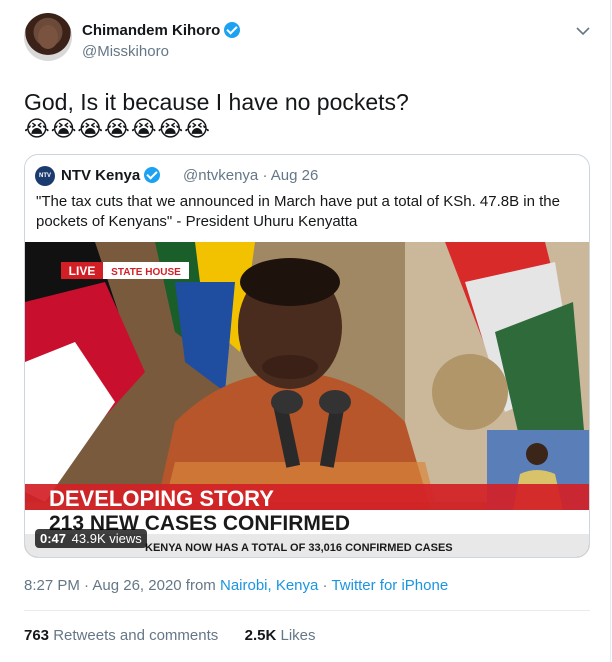  What do you see at coordinates (583, 31) in the screenshot?
I see `chevron-down-icon` at bounding box center [583, 31].